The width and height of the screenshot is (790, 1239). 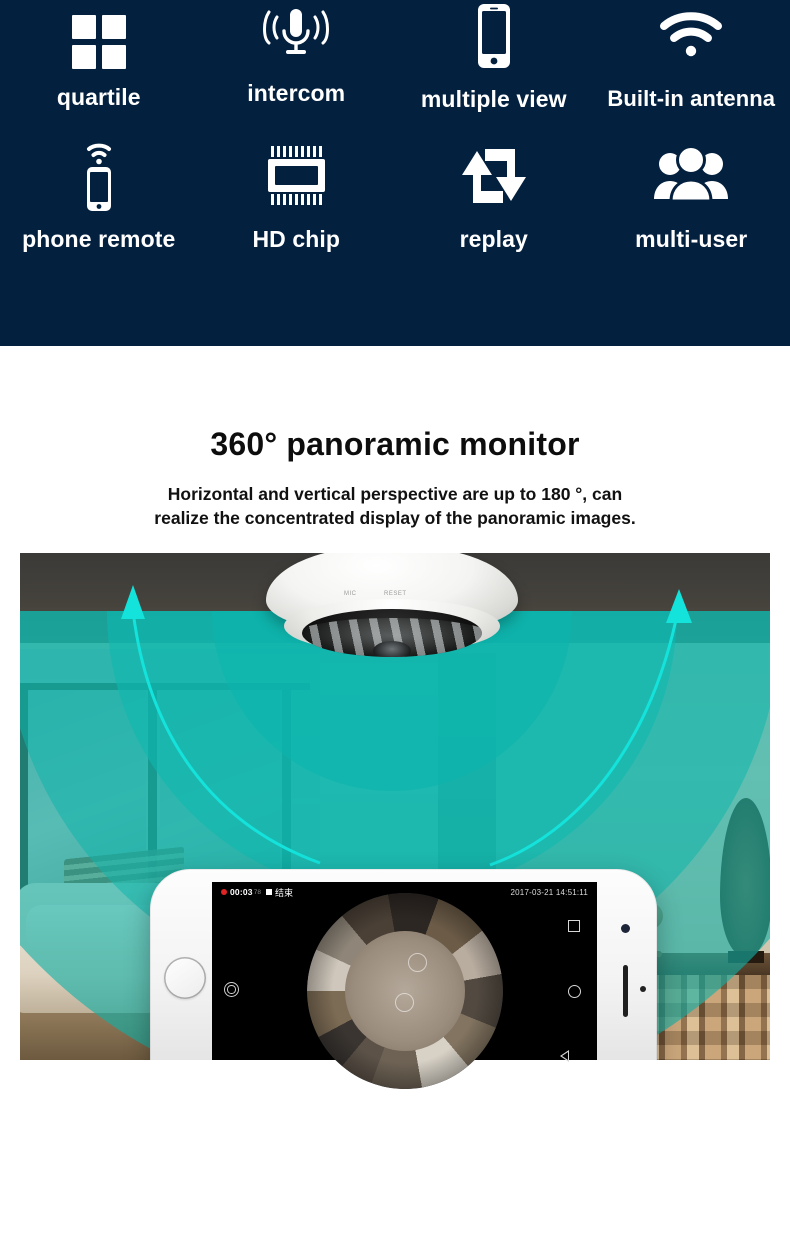 I want to click on chip-icon, so click(x=296, y=176).